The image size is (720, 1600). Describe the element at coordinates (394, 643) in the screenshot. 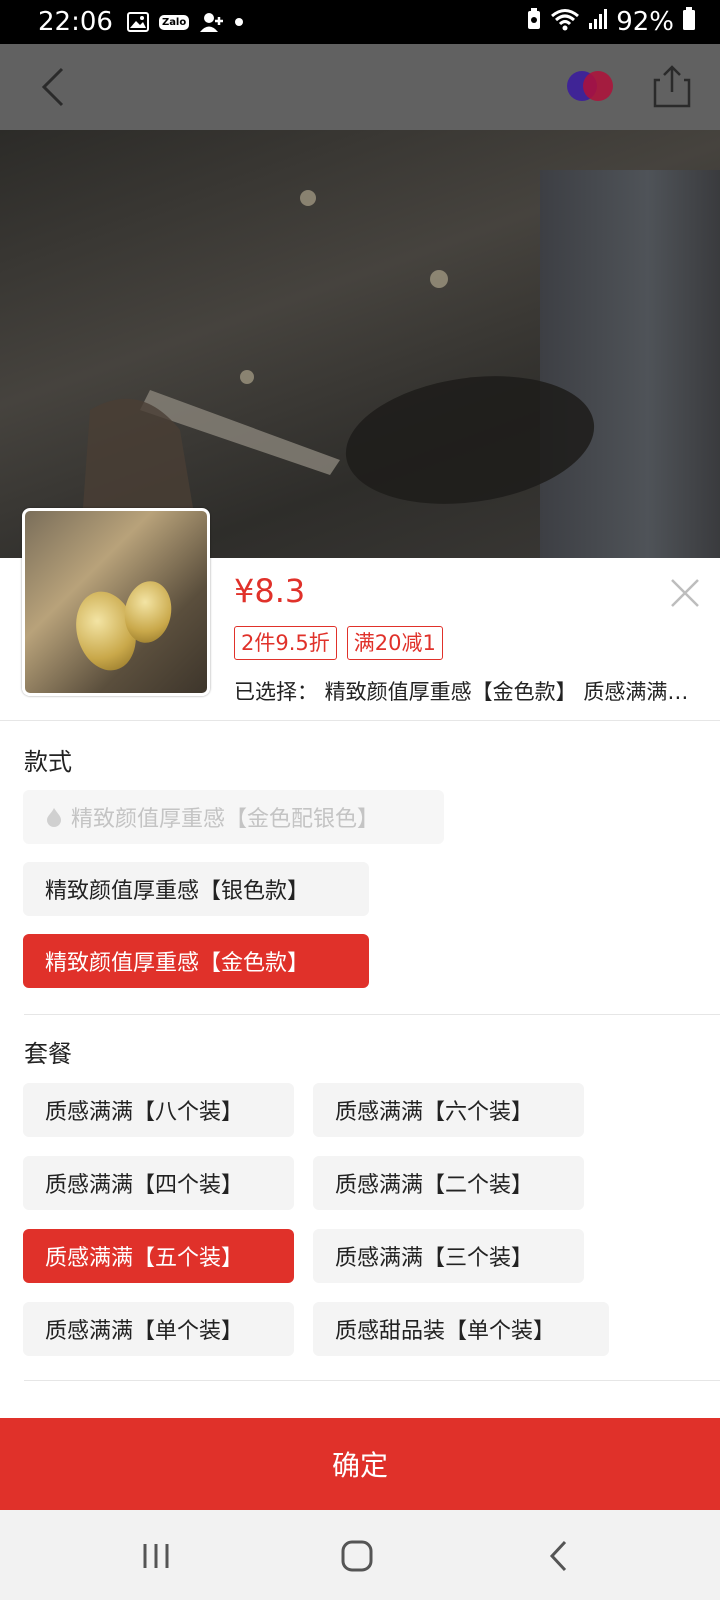

I see `promo-tag: 满20减1` at that location.